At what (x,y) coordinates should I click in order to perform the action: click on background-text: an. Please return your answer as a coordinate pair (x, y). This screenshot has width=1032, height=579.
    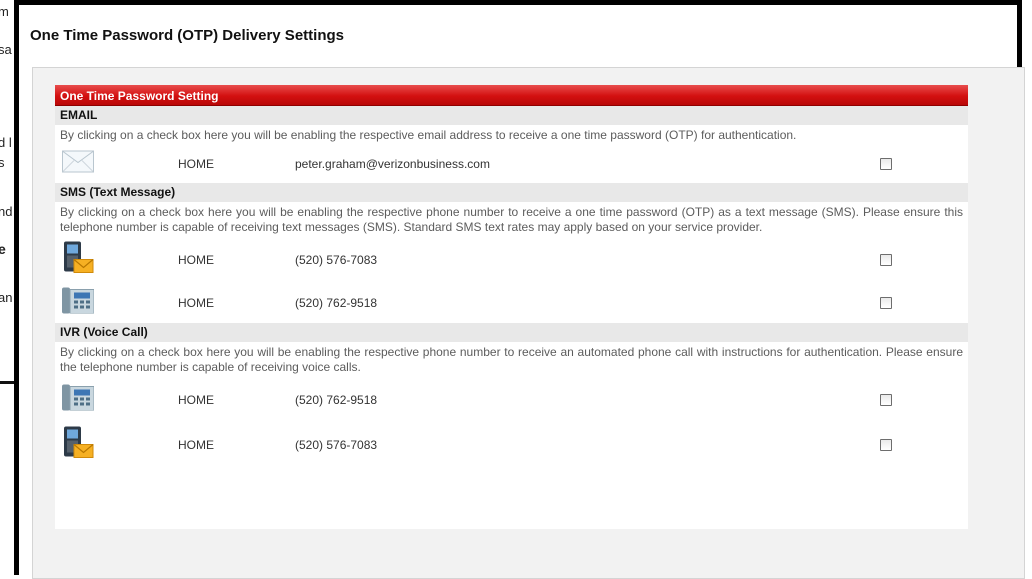
    Looking at the image, I should click on (6, 297).